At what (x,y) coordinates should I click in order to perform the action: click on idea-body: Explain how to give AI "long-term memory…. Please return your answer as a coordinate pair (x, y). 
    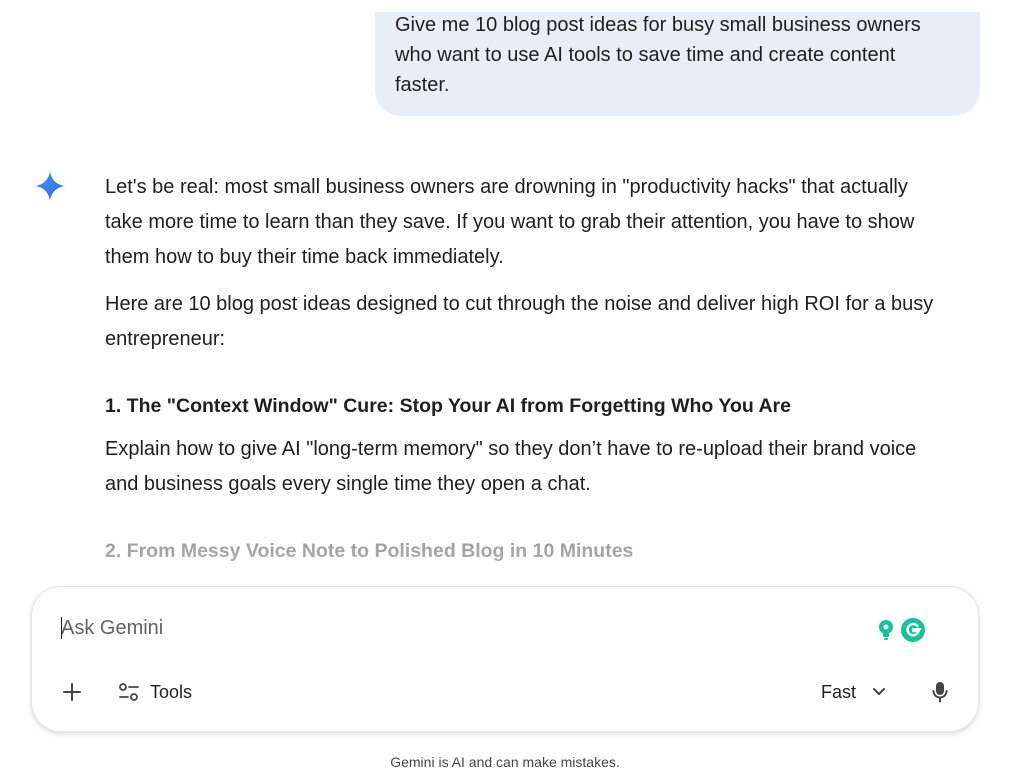
    Looking at the image, I should click on (530, 467).